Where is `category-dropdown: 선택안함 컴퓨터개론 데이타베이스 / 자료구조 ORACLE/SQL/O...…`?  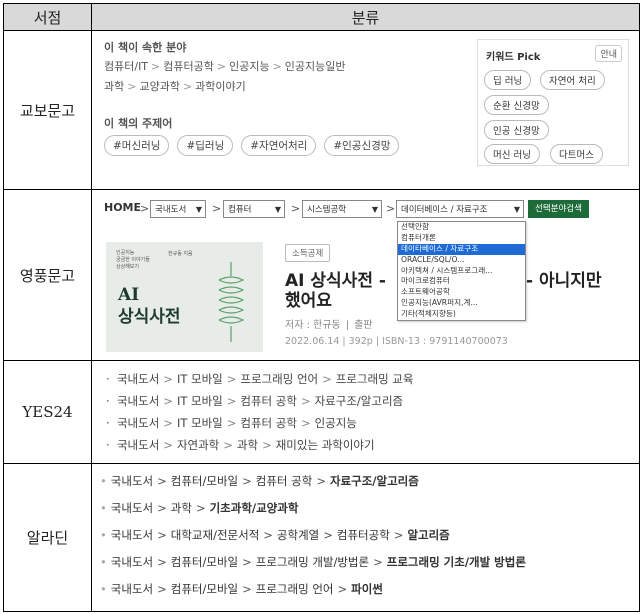
category-dropdown: 선택안함 컴퓨터개론 데이타베이스 / 자료구조 ORACLE/SQL/O...… is located at coordinates (461, 271).